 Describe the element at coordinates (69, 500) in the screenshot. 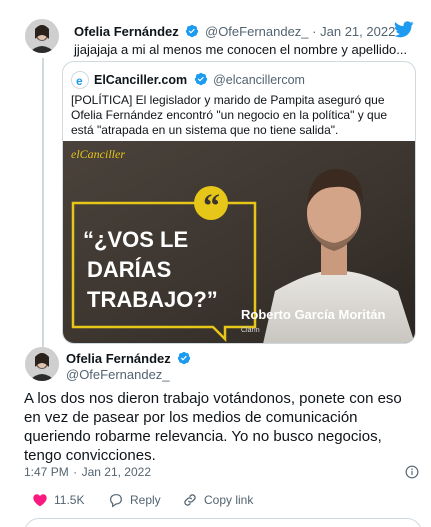

I see `like-count: 11.5K` at that location.